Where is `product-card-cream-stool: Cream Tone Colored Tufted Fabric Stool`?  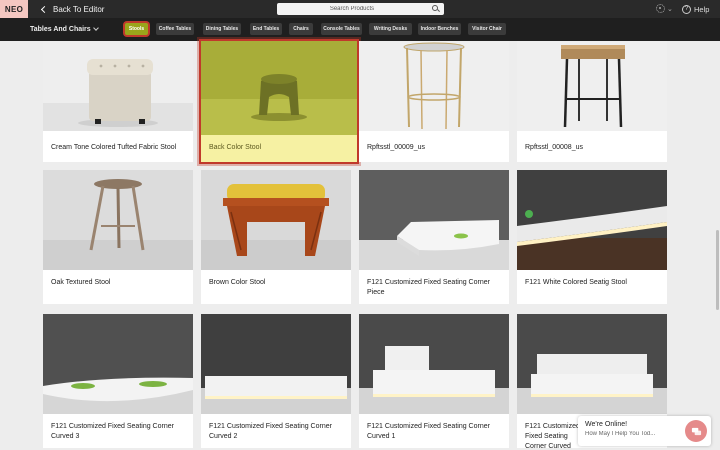
product-card-cream-stool: Cream Tone Colored Tufted Fabric Stool is located at coordinates (118, 101).